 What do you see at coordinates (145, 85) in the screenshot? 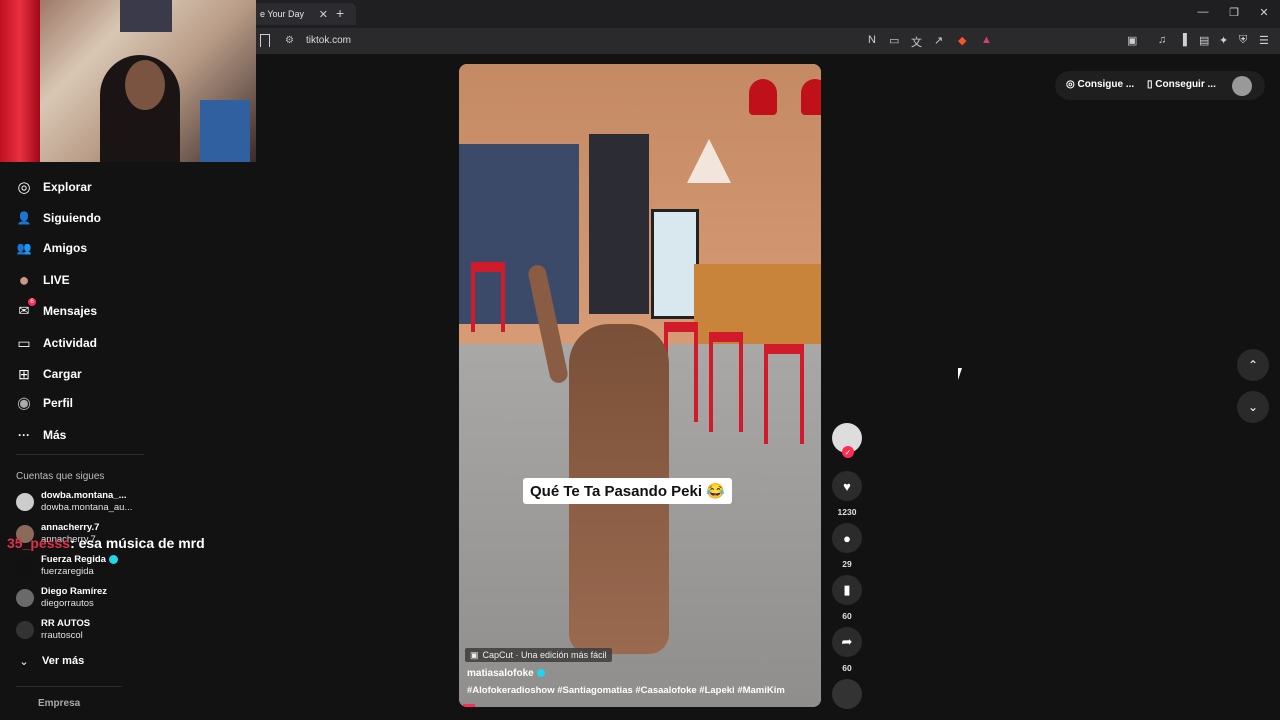
I see `webcam-streamer-head` at bounding box center [145, 85].